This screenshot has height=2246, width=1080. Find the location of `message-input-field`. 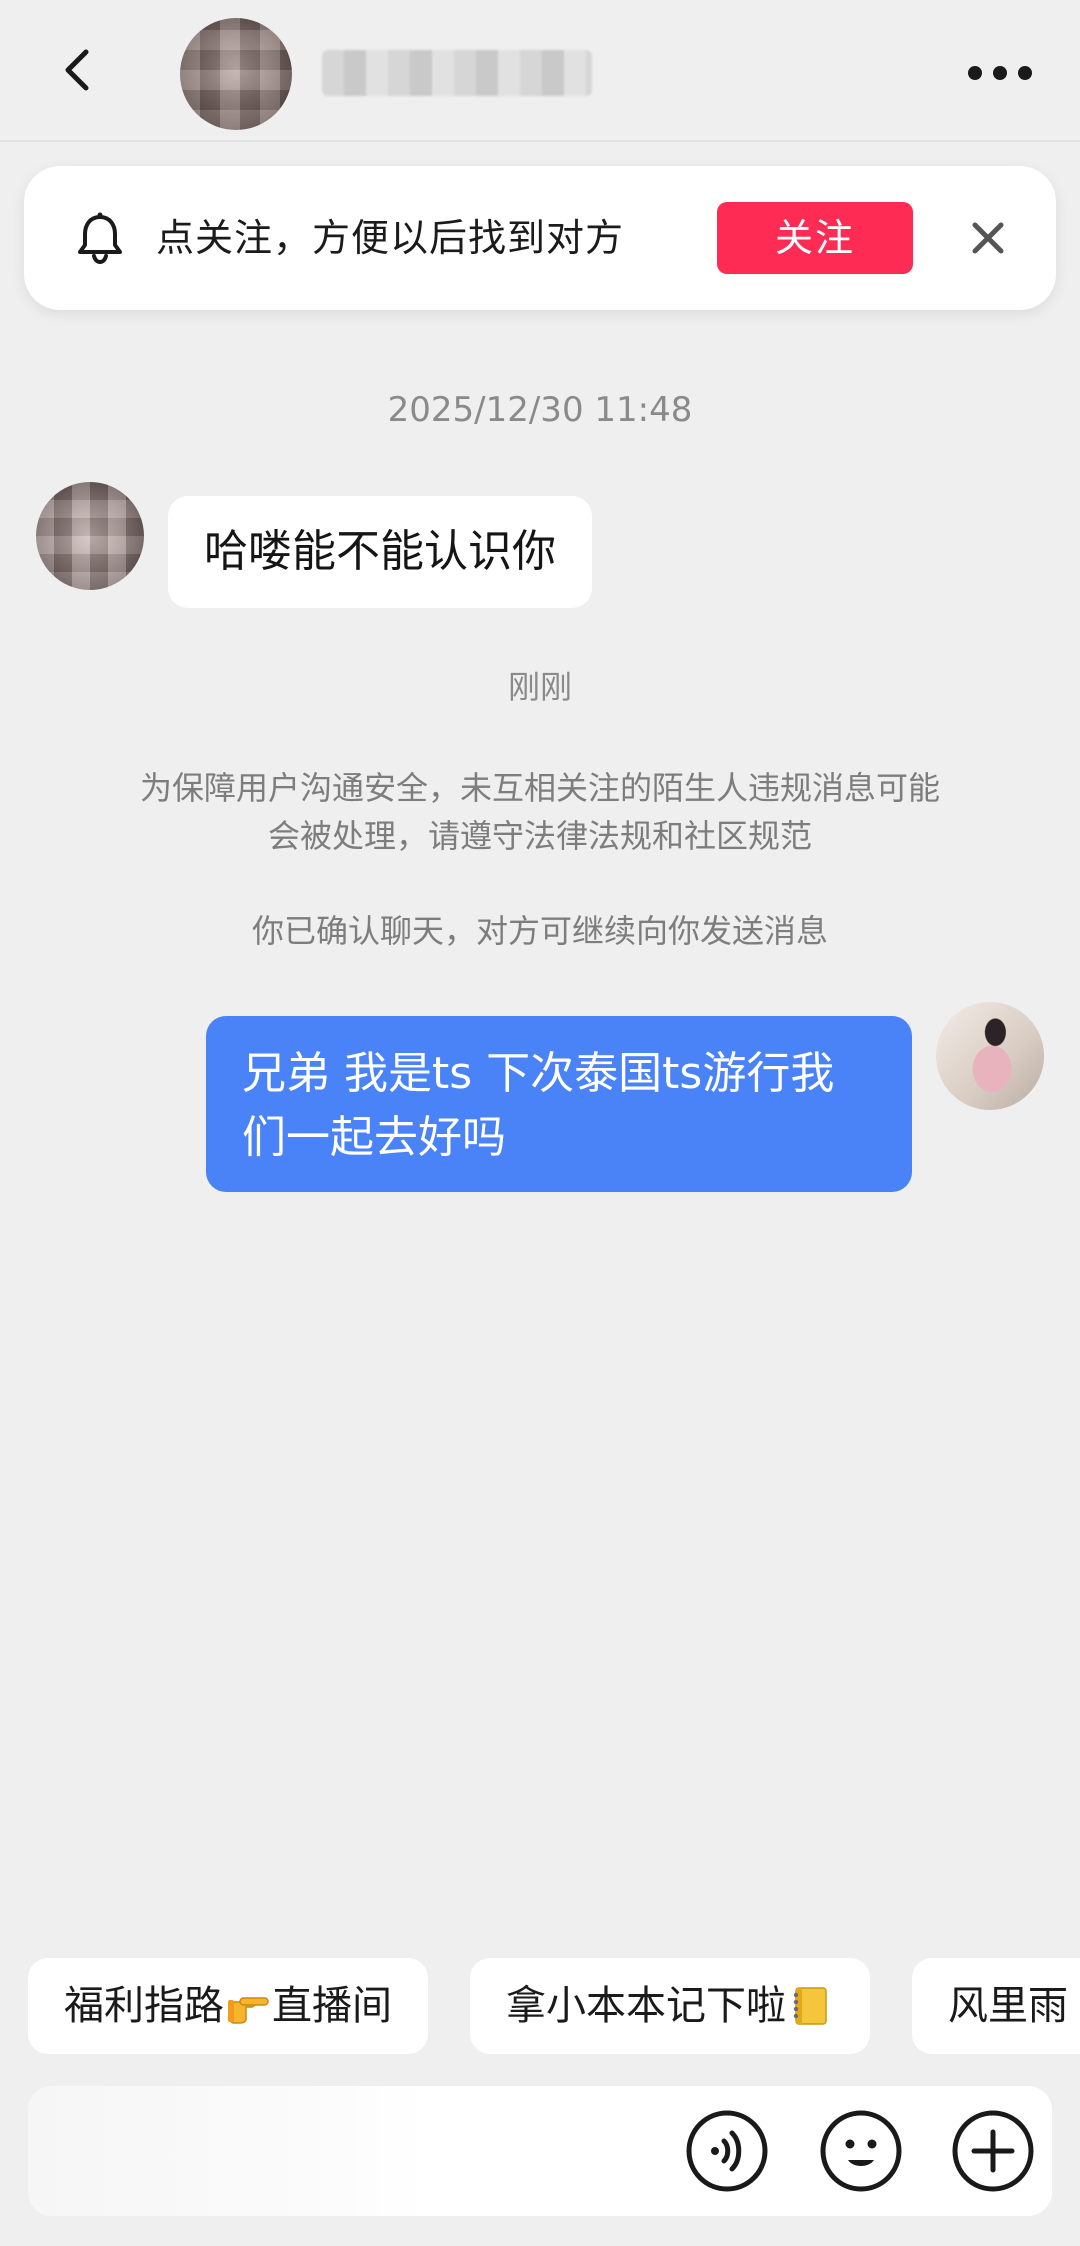

message-input-field is located at coordinates (228, 2151).